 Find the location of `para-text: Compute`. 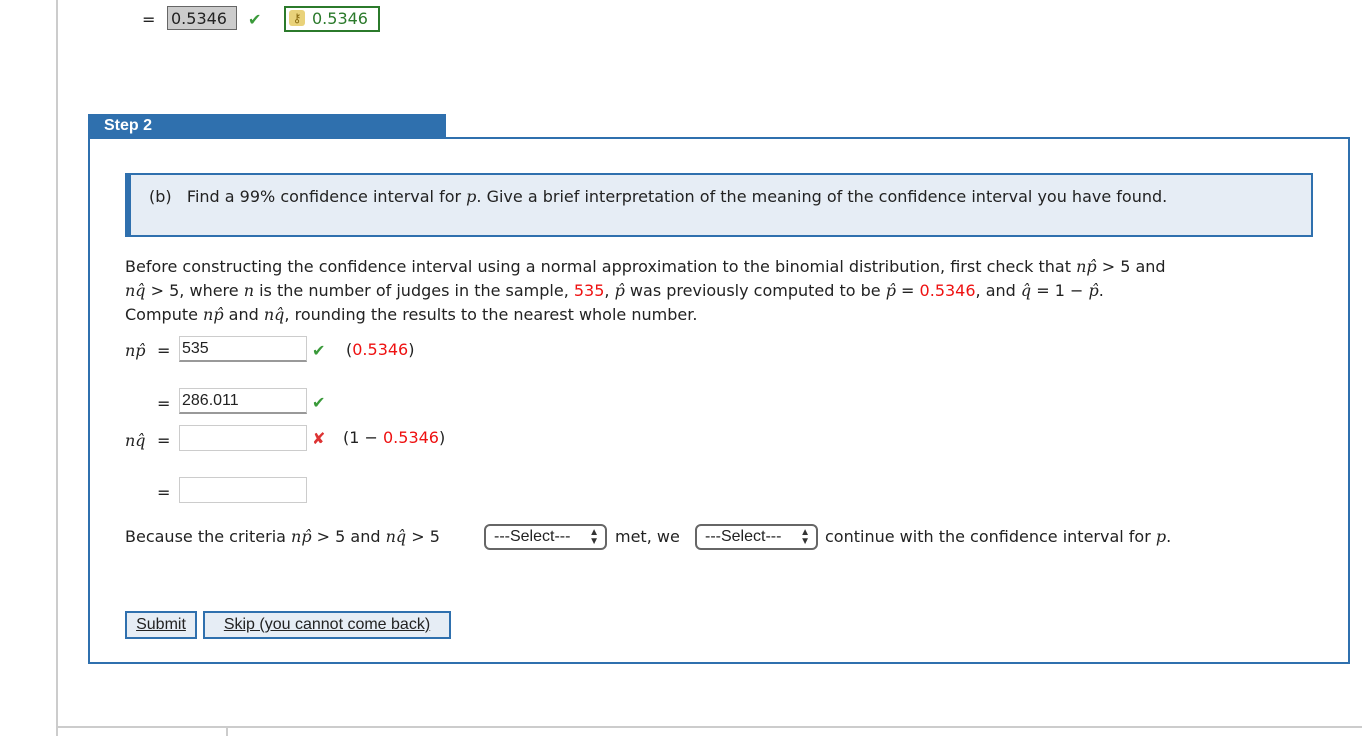

para-text: Compute is located at coordinates (164, 314).